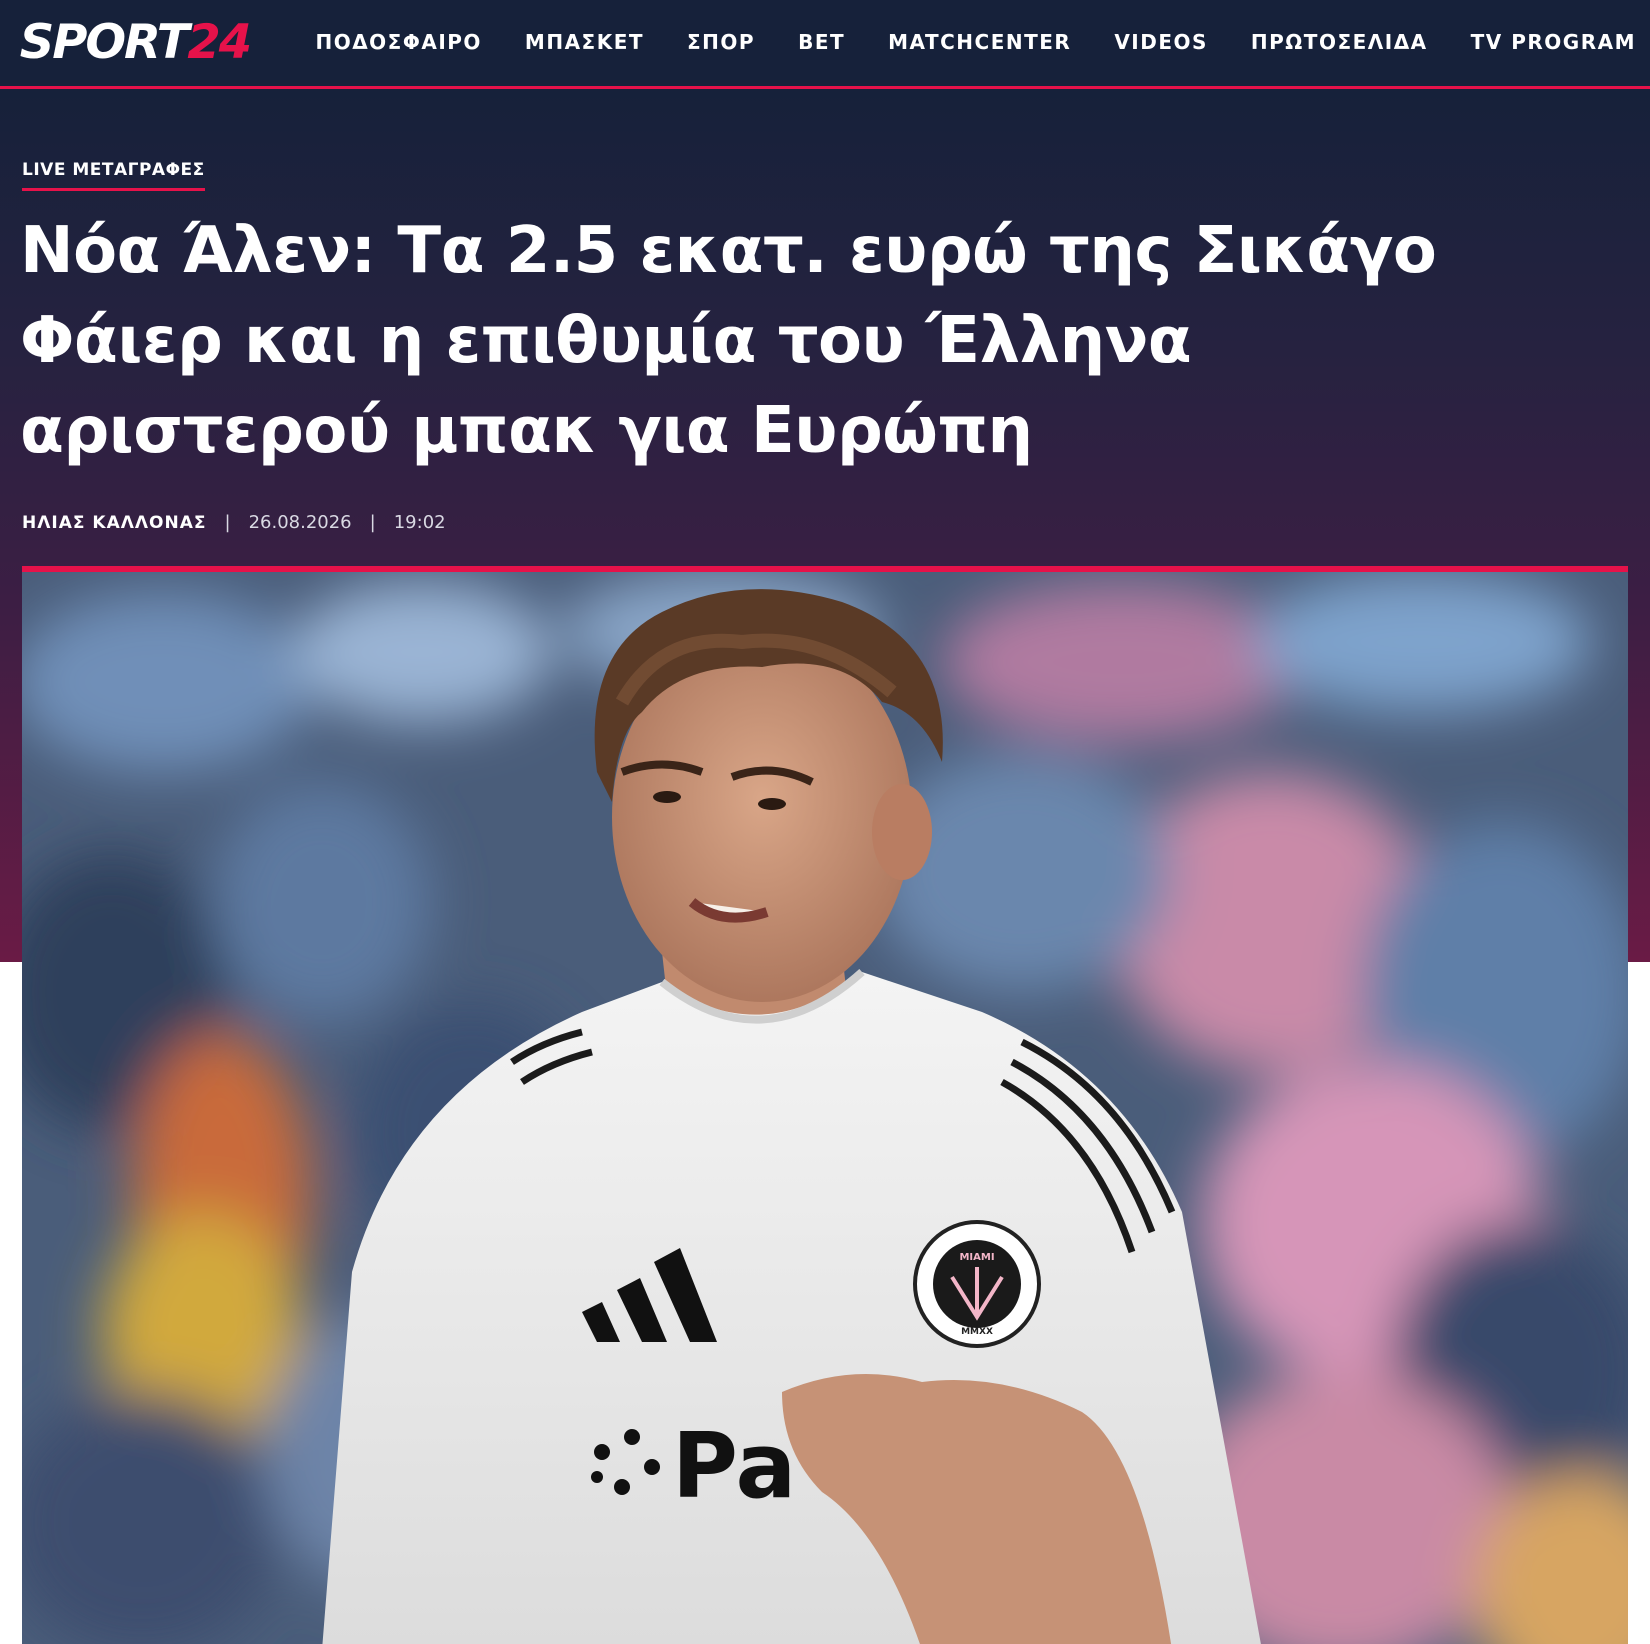  What do you see at coordinates (976, 1257) in the screenshot?
I see `crest-name: MIAMI` at bounding box center [976, 1257].